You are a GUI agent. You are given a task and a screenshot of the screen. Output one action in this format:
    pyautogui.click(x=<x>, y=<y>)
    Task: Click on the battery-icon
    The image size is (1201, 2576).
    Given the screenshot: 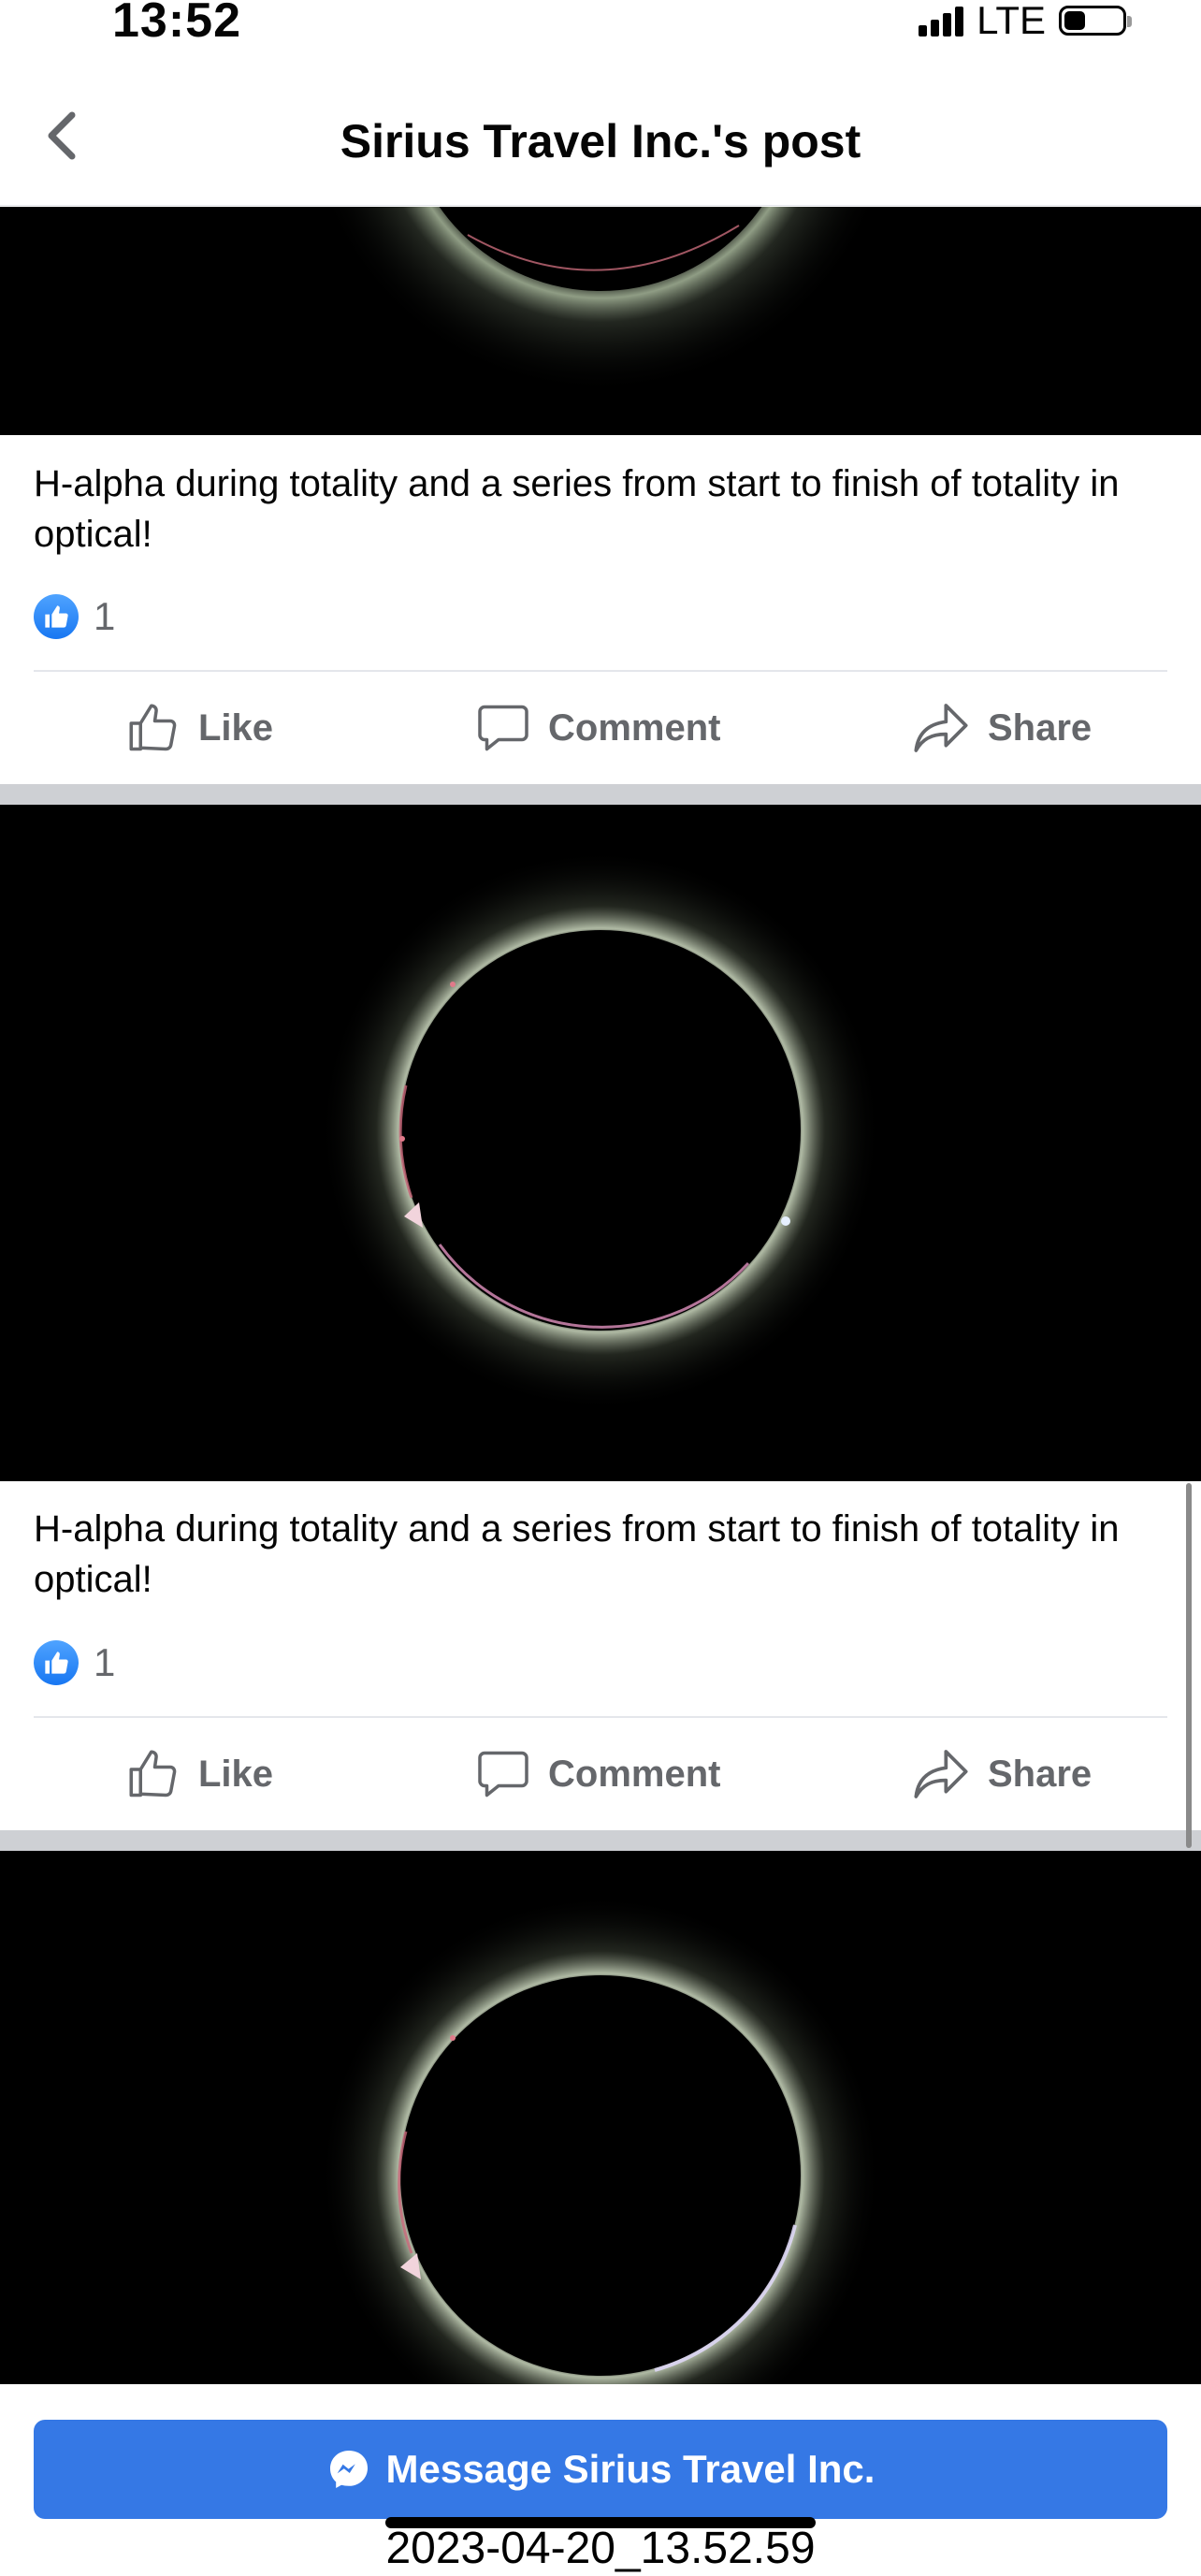 What is the action you would take?
    pyautogui.click(x=1095, y=21)
    